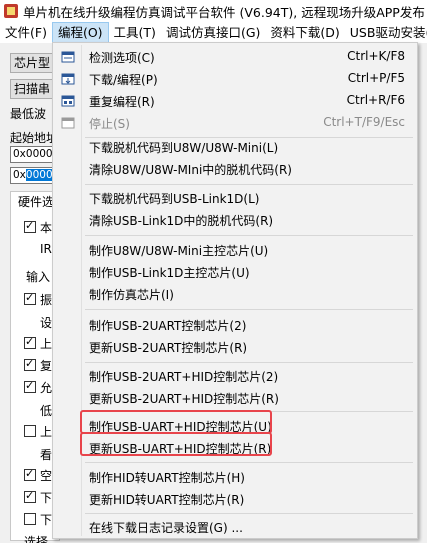 The image size is (427, 543). What do you see at coordinates (235, 57) in the screenshot?
I see `menu-item-detect-options: 检测选项(C) Ctrl+K/F8` at bounding box center [235, 57].